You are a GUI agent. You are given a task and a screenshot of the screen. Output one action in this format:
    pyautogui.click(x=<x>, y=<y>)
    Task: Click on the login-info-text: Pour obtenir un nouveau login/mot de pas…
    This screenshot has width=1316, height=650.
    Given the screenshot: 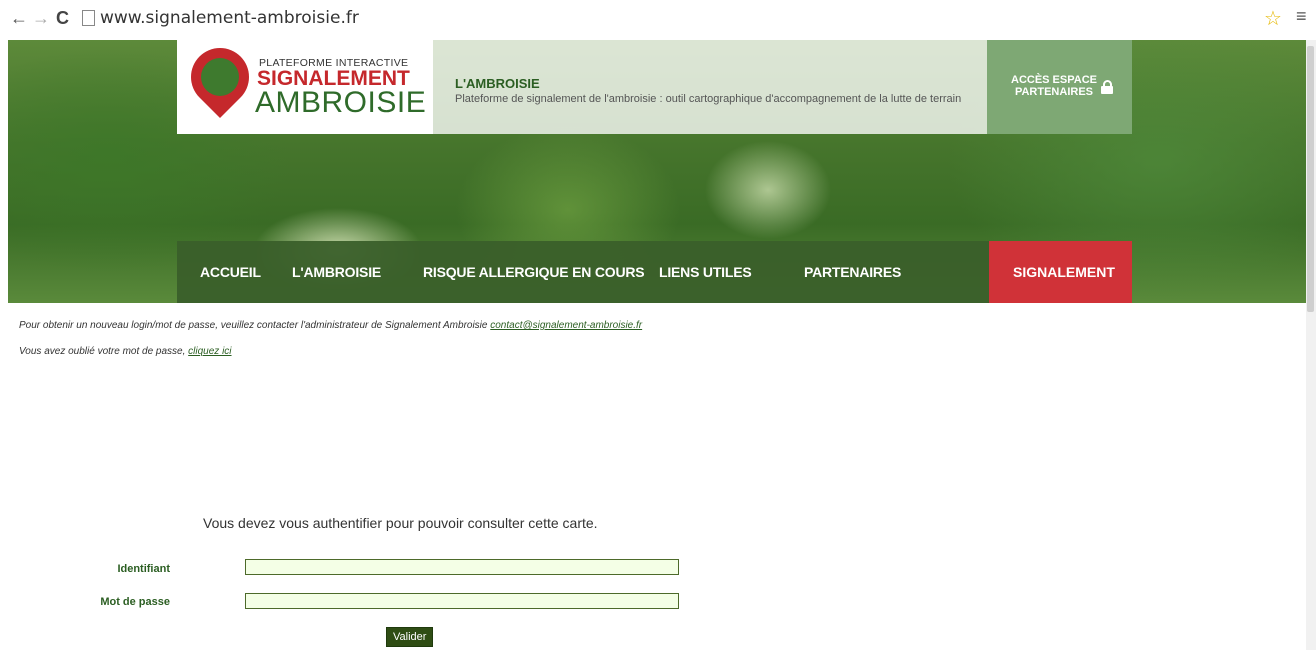 What is the action you would take?
    pyautogui.click(x=255, y=325)
    